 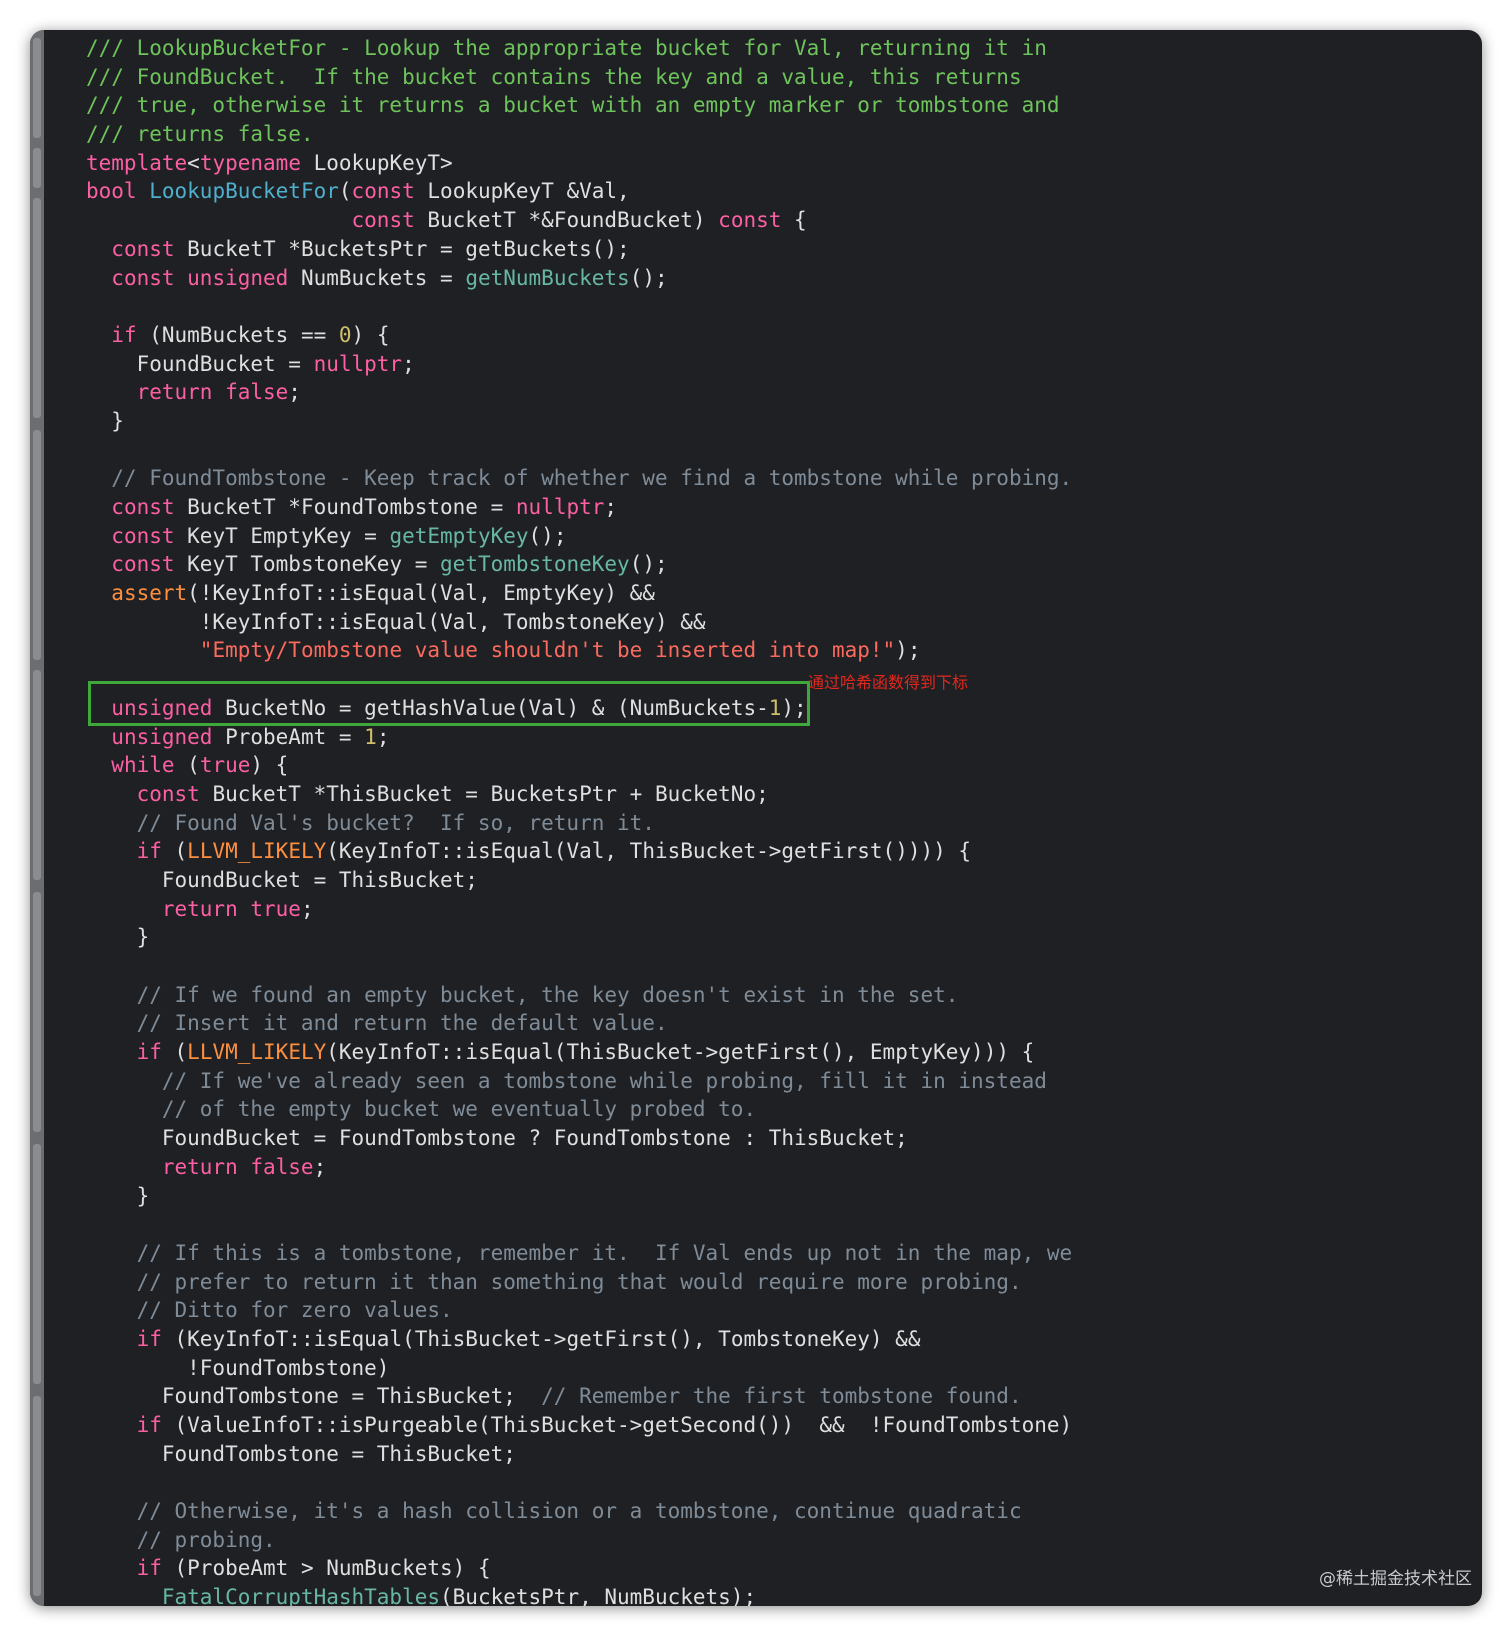 What do you see at coordinates (779, 880) in the screenshot?
I see `code-line: FoundBucket = ThisBucket;` at bounding box center [779, 880].